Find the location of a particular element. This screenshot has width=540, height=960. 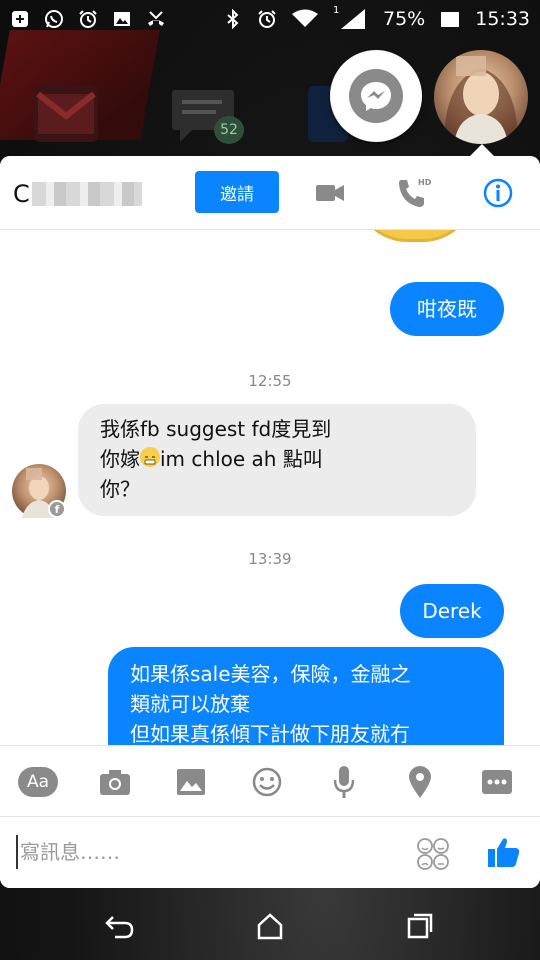

battery-icon is located at coordinates (450, 19).